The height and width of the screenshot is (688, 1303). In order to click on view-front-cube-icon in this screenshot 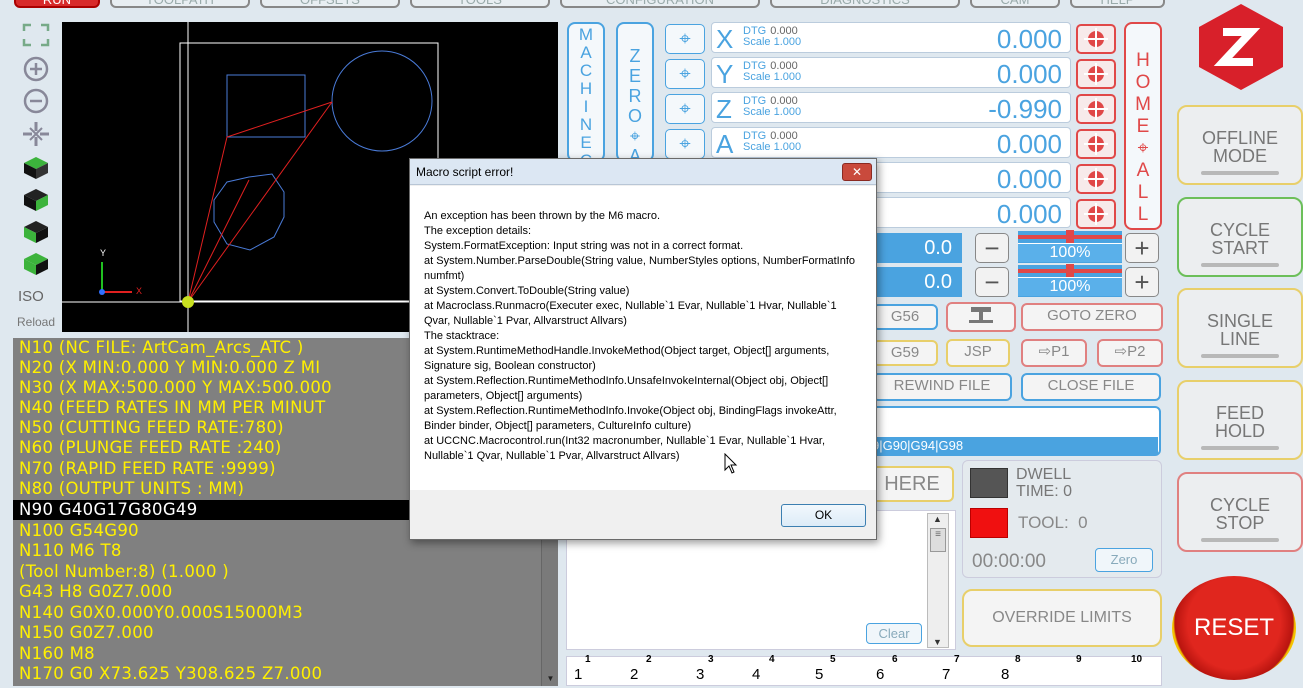, I will do `click(36, 200)`.